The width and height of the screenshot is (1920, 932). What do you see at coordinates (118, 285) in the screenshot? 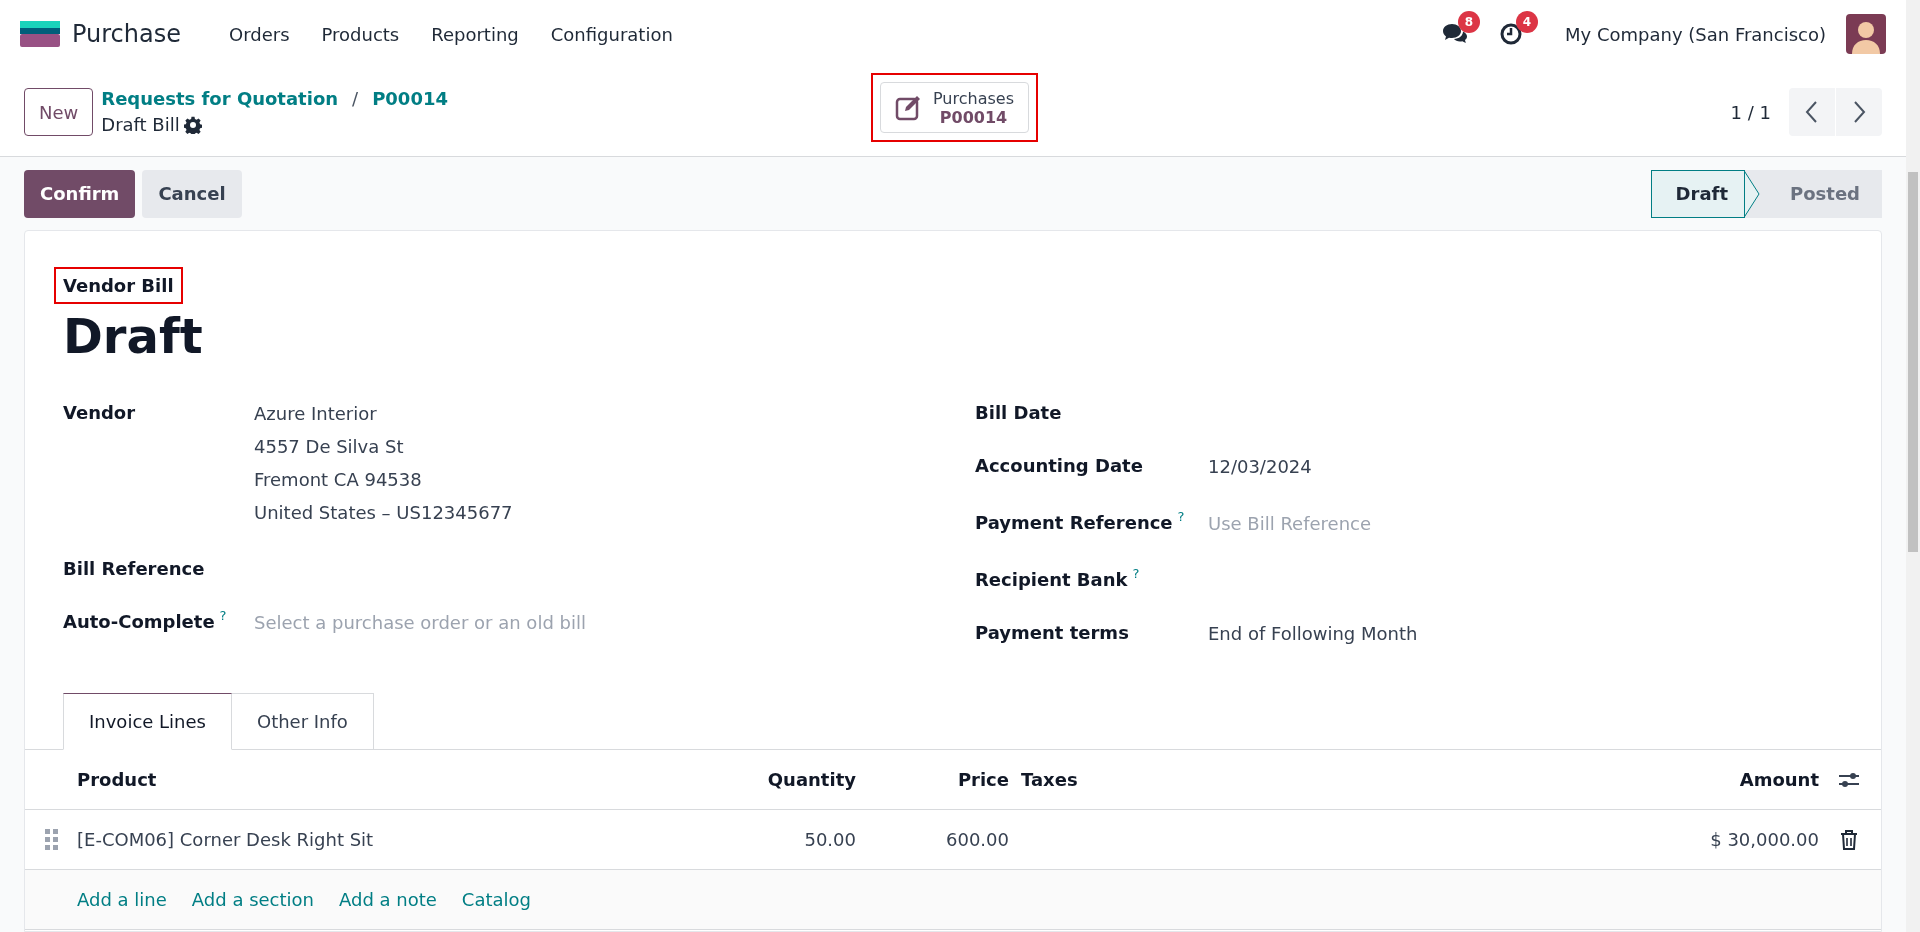
I see `document-type: Vendor Bill` at bounding box center [118, 285].